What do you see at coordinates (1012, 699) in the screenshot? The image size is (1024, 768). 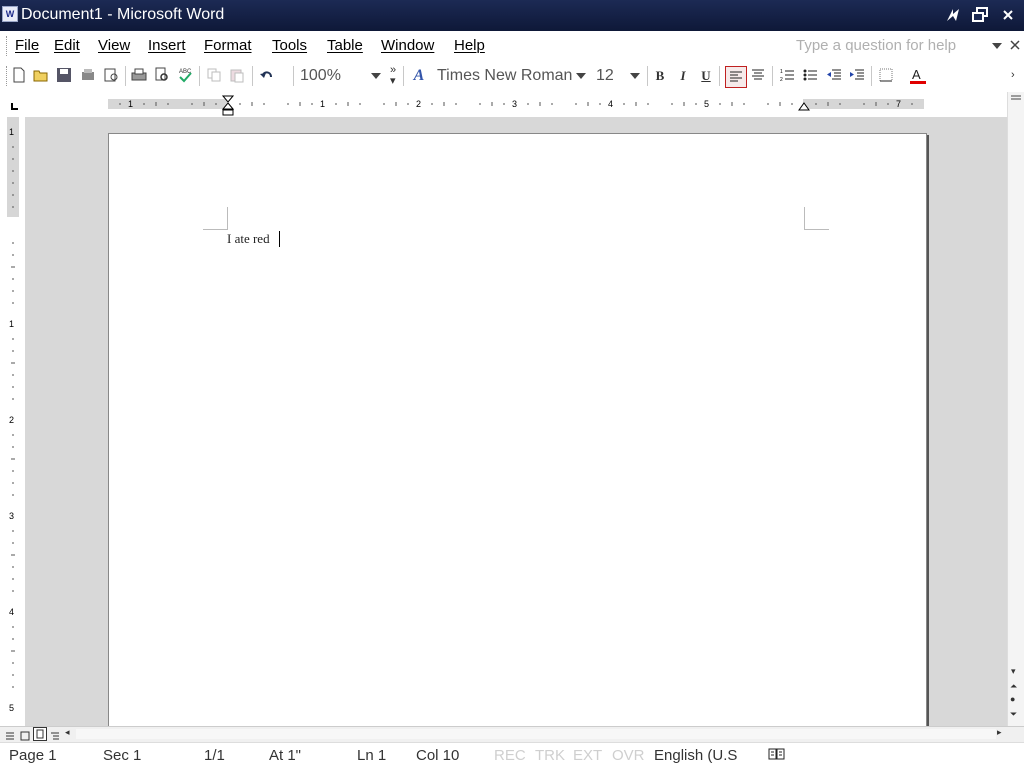 I see `select-browse-object-icon: ●` at bounding box center [1012, 699].